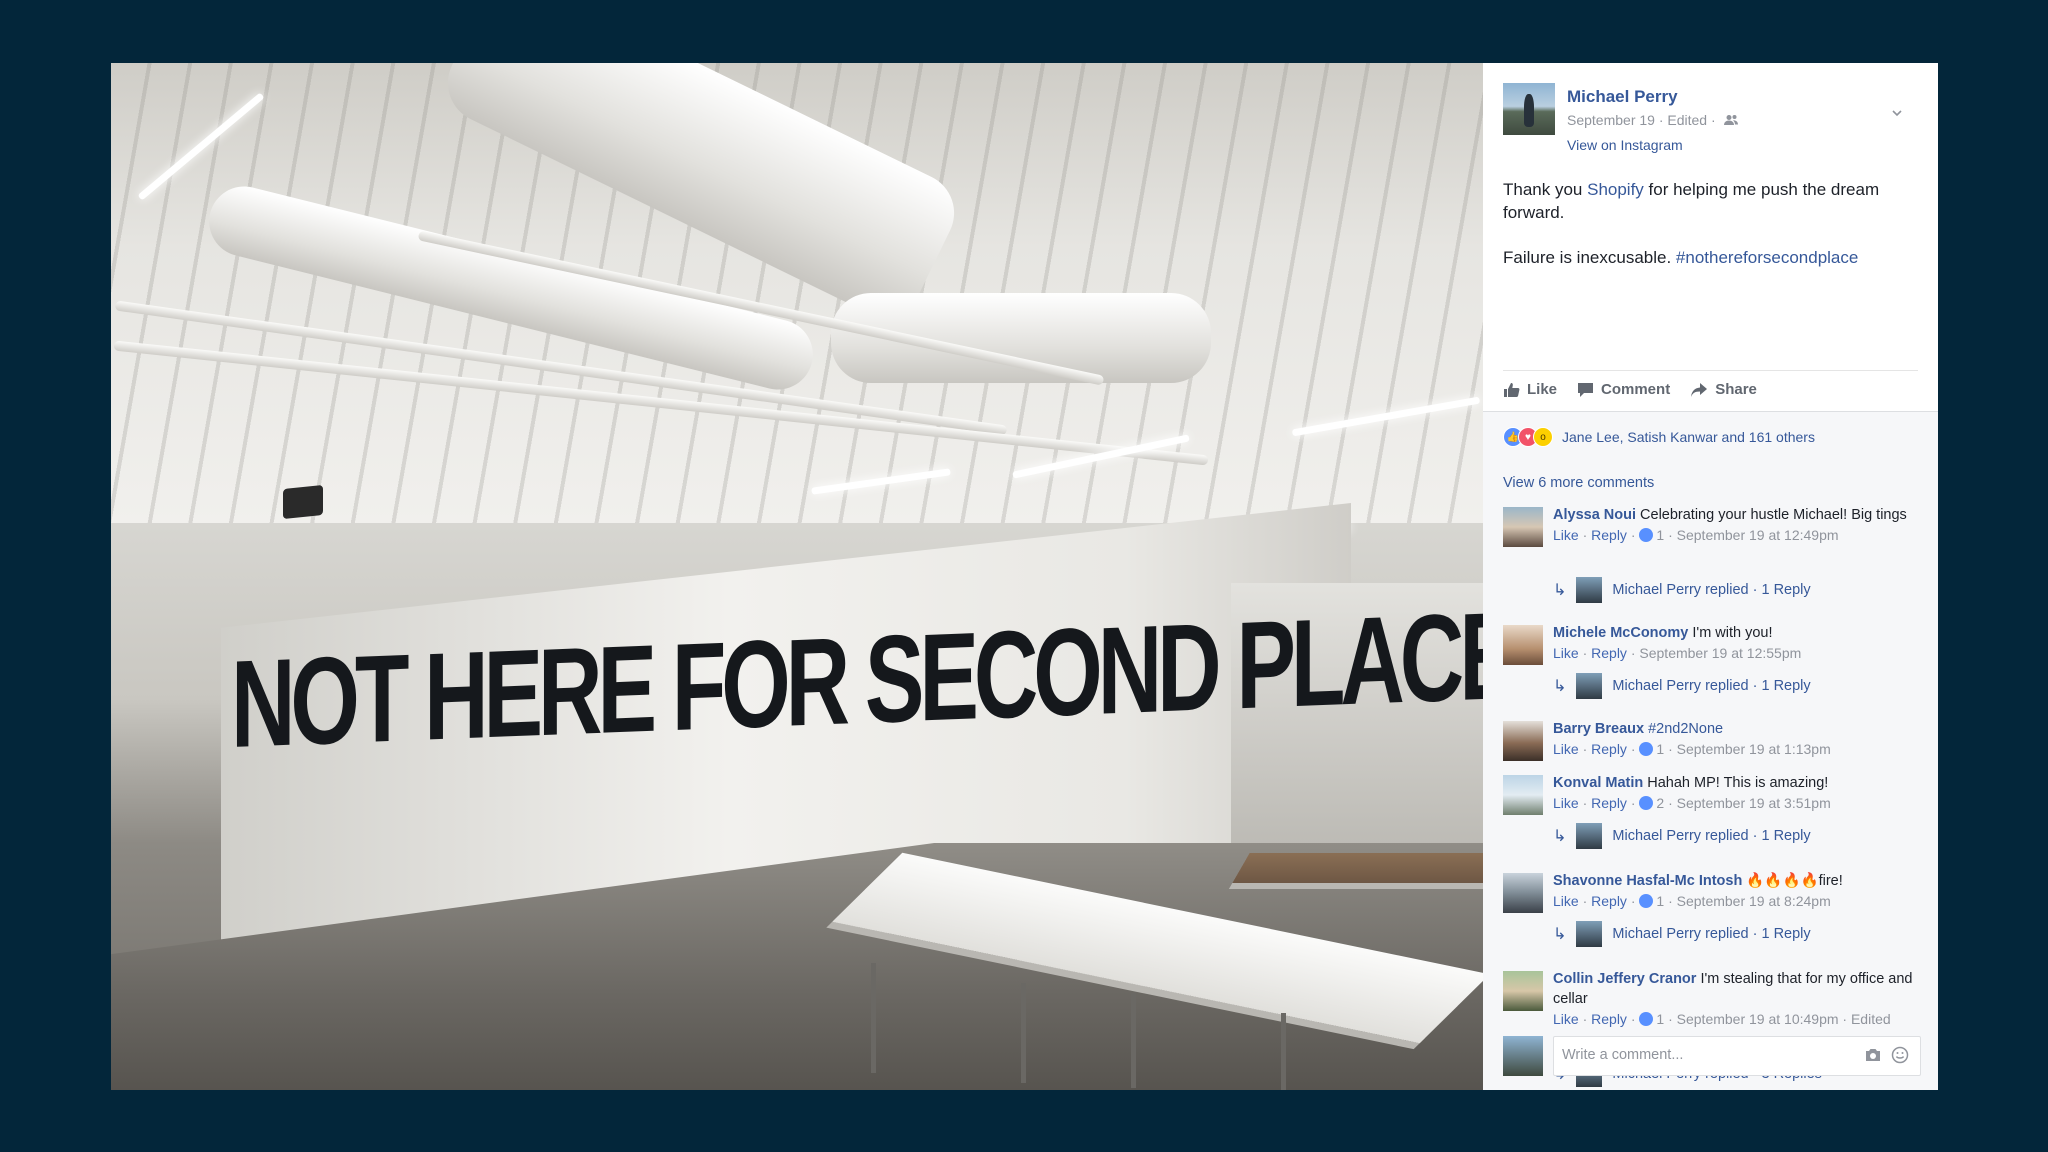 This screenshot has width=2048, height=1152. What do you see at coordinates (1754, 803) in the screenshot?
I see `comment-time: September 19 at 3:51pm` at bounding box center [1754, 803].